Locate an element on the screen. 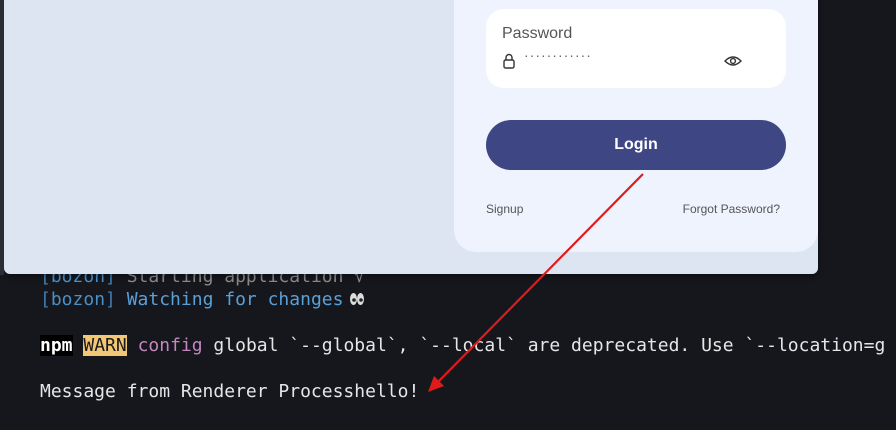 The image size is (896, 430). config-label: config is located at coordinates (170, 345).